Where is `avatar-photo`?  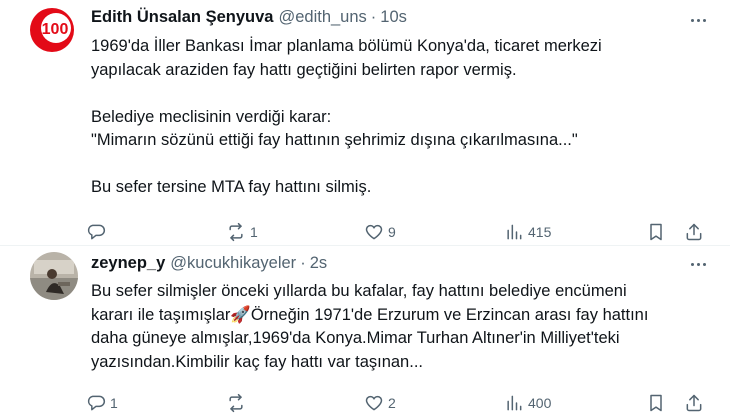
avatar-photo is located at coordinates (54, 276).